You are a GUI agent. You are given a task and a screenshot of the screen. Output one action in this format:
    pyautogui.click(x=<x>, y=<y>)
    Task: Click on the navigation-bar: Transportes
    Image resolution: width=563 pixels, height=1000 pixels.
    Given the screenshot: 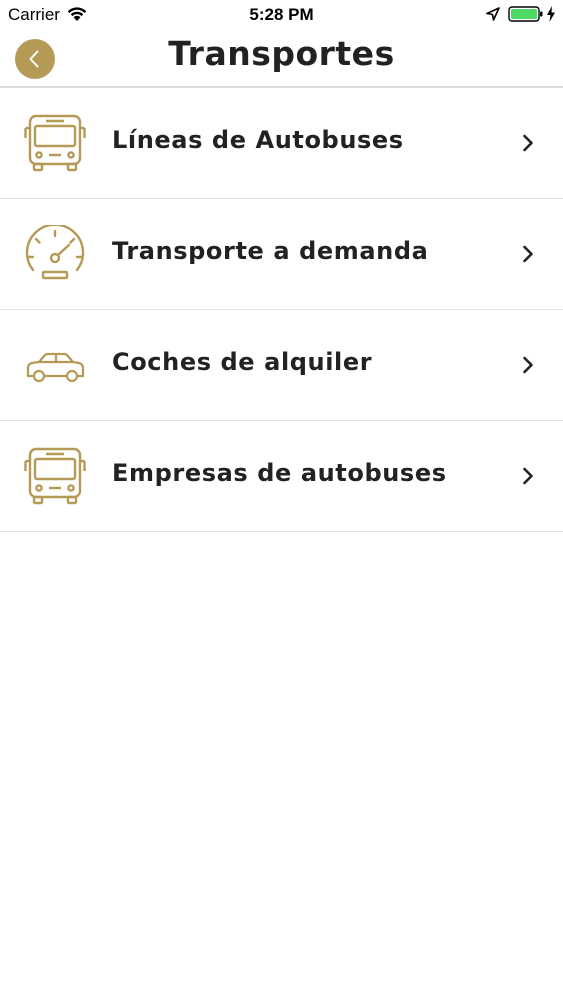 What is the action you would take?
    pyautogui.click(x=281, y=59)
    